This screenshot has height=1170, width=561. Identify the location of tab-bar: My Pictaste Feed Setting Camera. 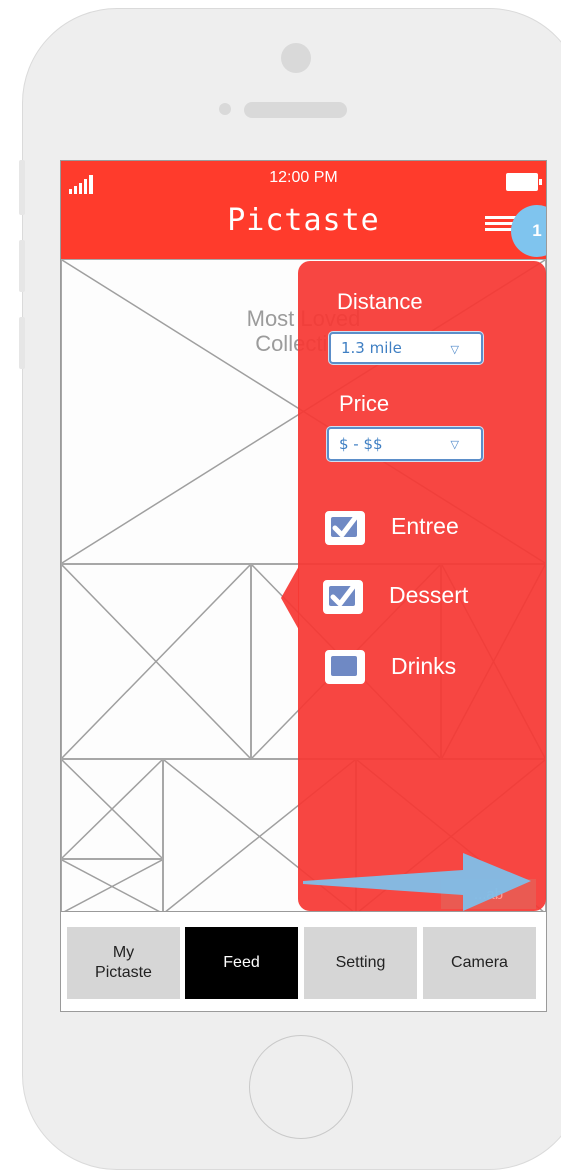
(303, 961).